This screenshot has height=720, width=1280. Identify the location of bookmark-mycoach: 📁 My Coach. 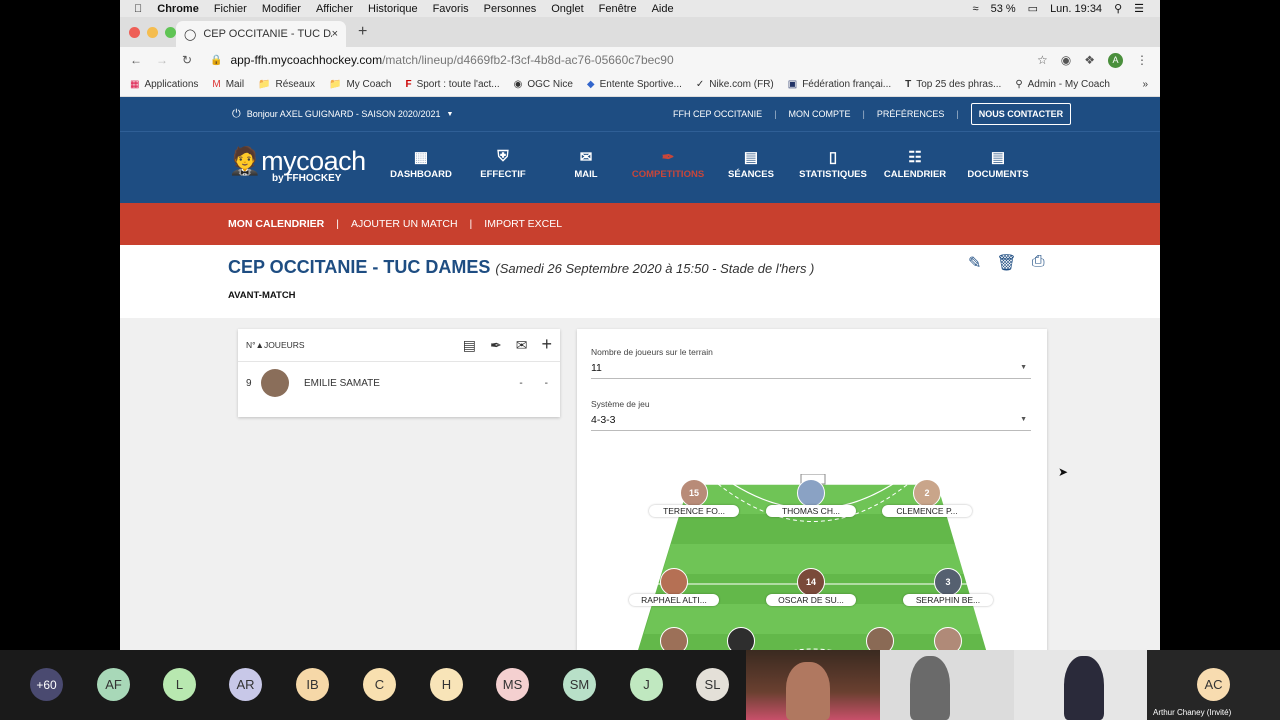
(360, 84).